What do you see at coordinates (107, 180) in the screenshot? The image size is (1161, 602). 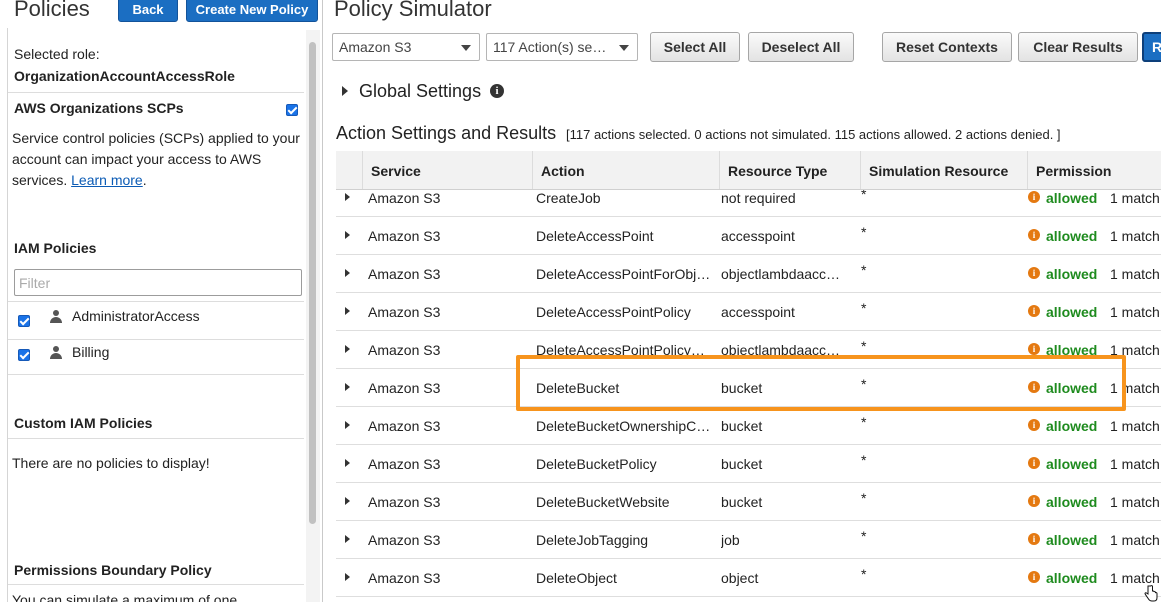 I see `learn-more-link: Learn more` at bounding box center [107, 180].